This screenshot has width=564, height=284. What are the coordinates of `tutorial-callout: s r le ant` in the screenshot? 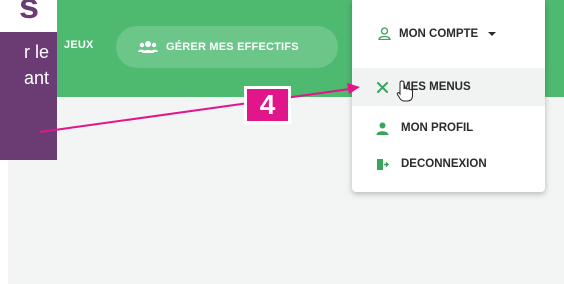 It's located at (28, 80).